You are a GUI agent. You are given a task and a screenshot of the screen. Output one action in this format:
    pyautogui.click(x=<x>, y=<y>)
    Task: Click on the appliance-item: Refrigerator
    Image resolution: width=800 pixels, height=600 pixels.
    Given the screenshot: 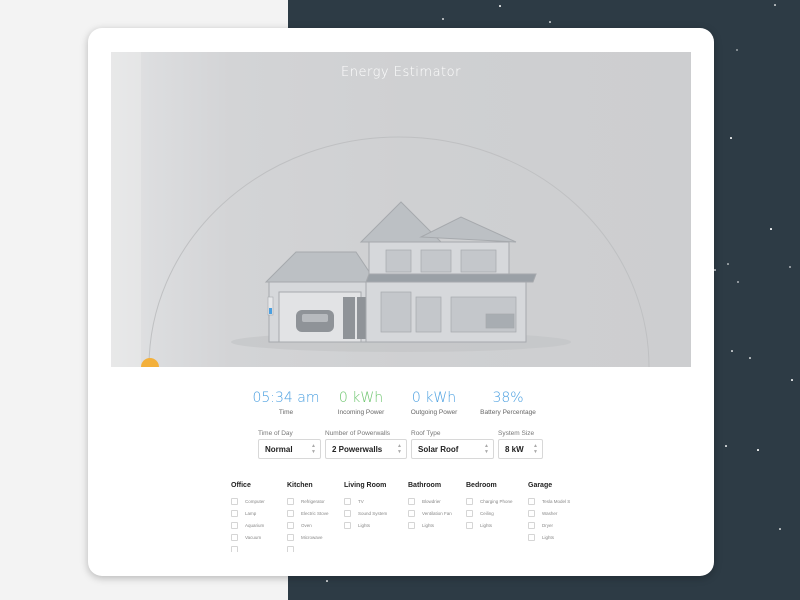 What is the action you would take?
    pyautogui.click(x=308, y=501)
    